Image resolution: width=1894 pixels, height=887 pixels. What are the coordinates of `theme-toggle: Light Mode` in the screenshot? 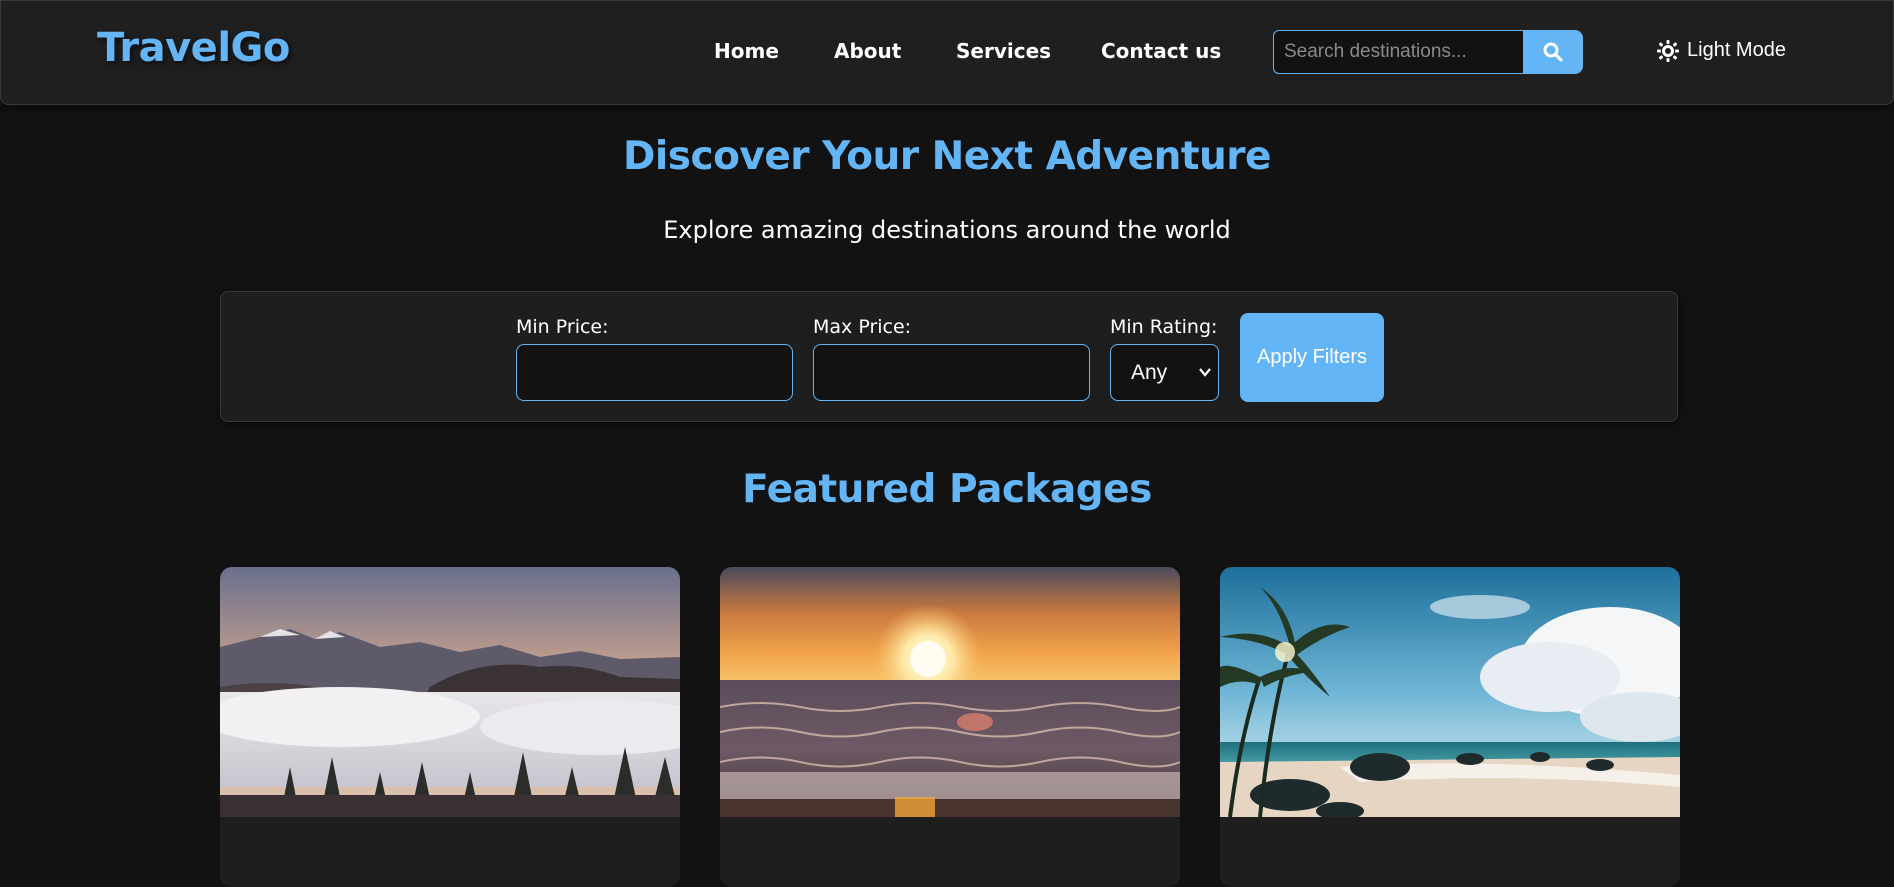 It's located at (1721, 50).